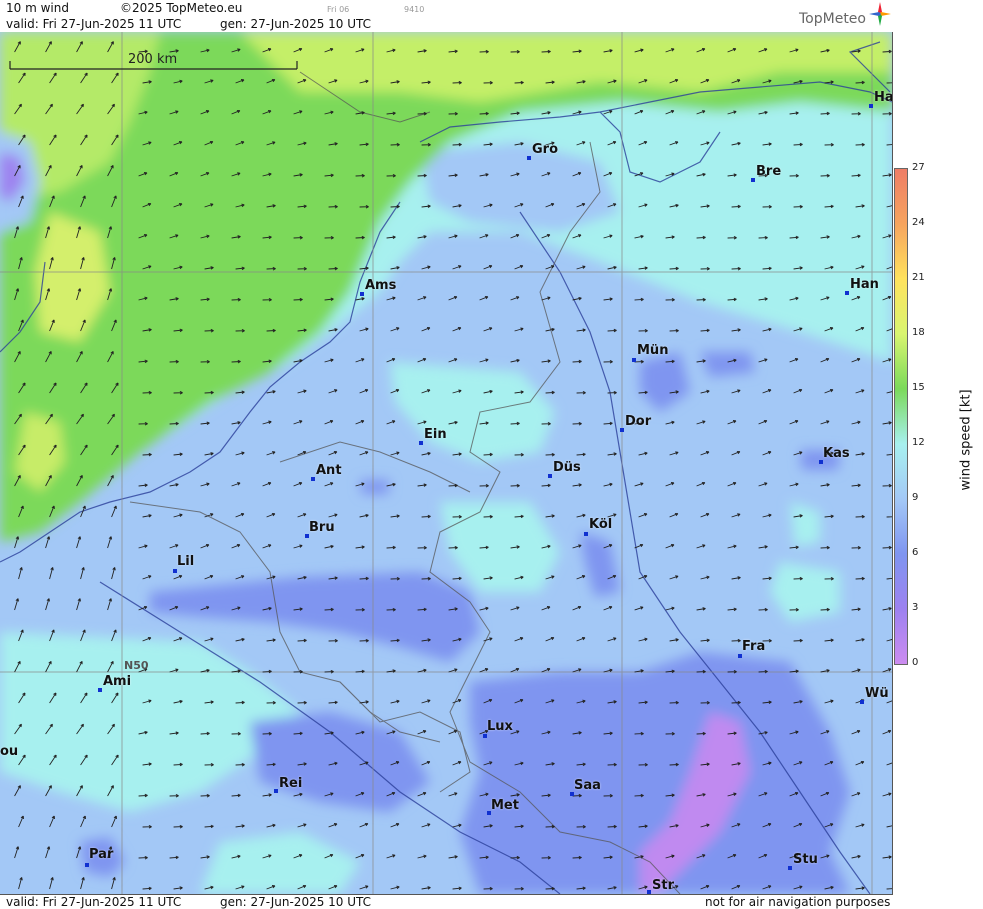  Describe the element at coordinates (296, 902) in the screenshot. I see `footer-generated-time: gen: 27-Jun-2025 10 UTC` at that location.